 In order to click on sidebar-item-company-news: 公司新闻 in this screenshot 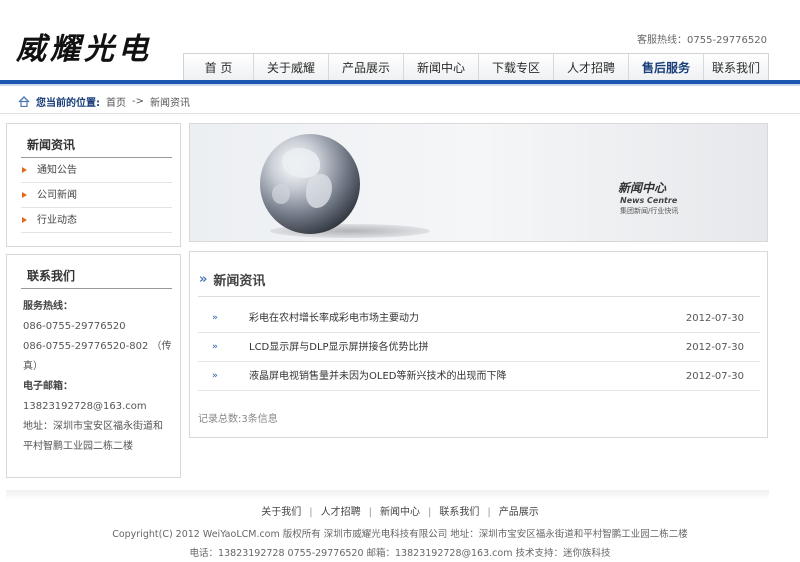, I will do `click(96, 195)`.